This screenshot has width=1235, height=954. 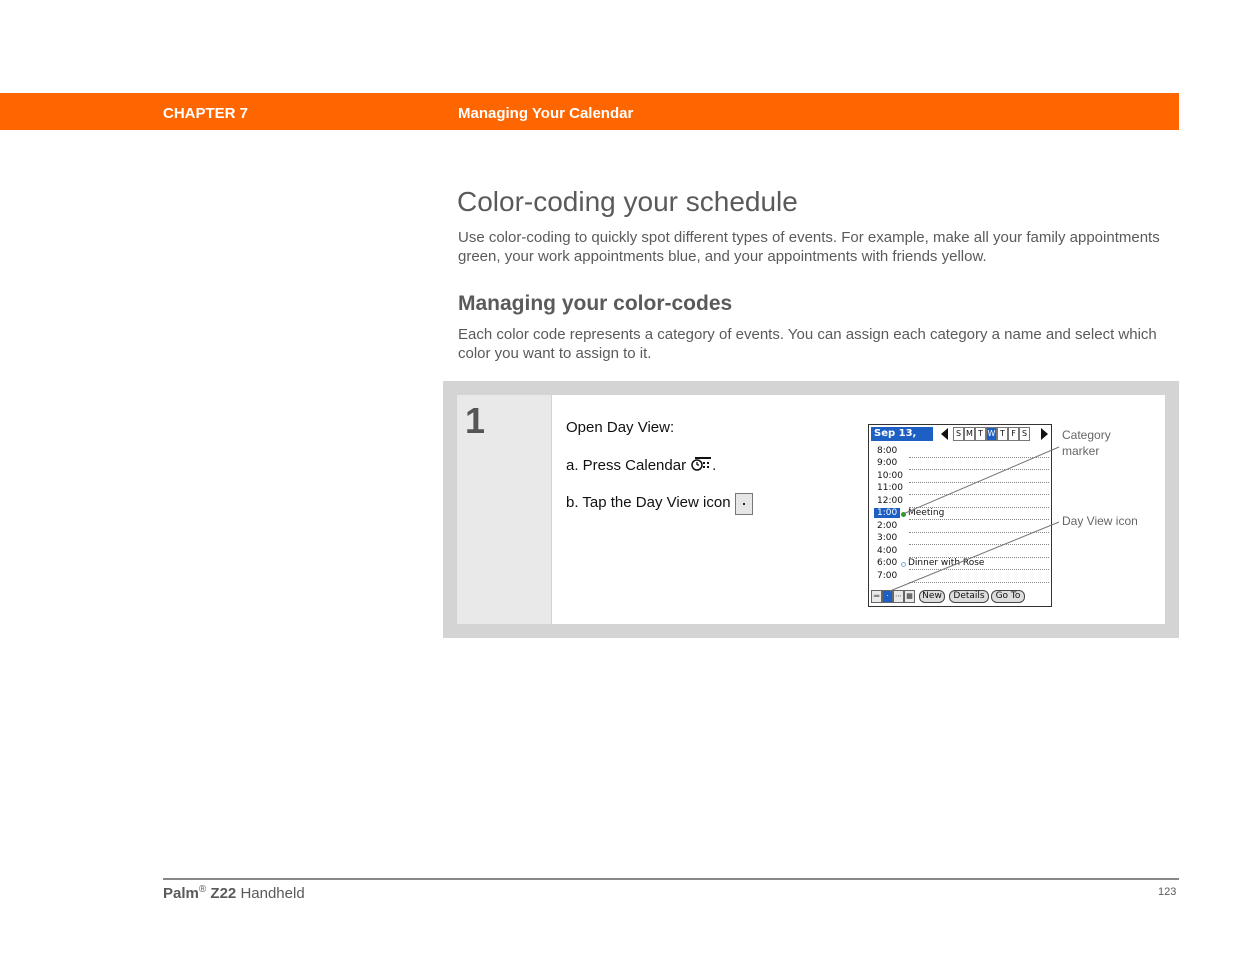 I want to click on footer-registered-mark: ®, so click(x=202, y=889).